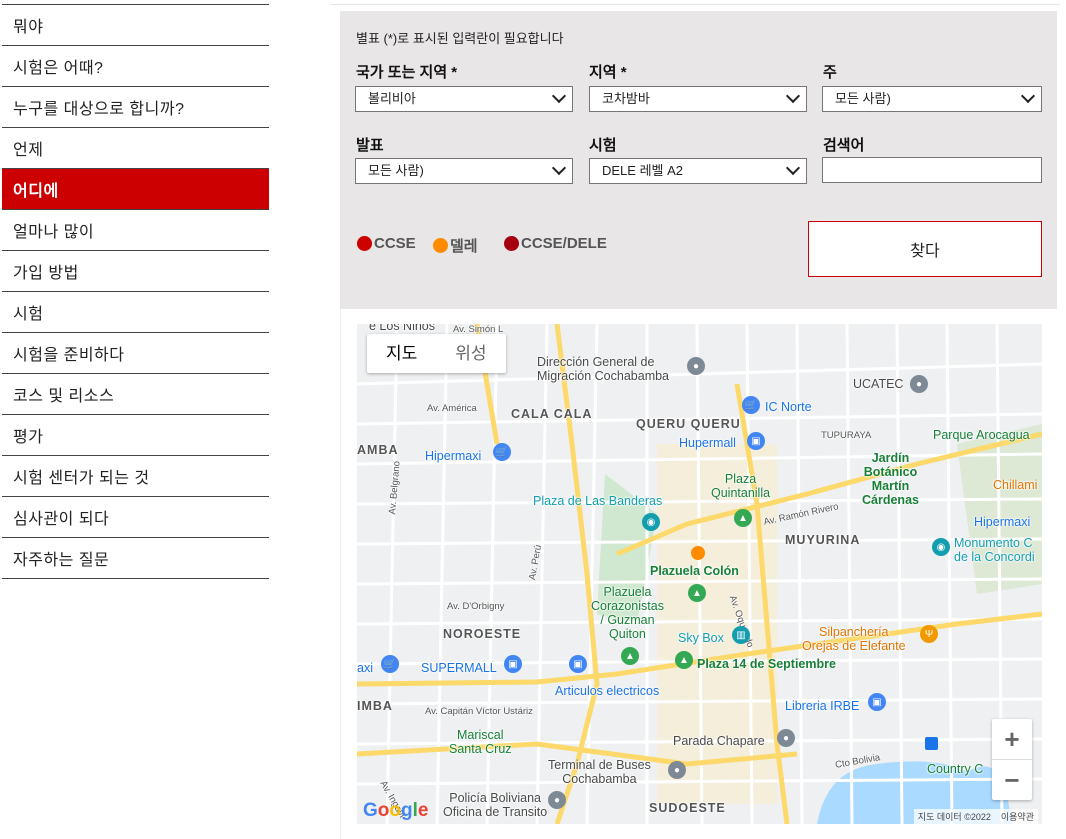  Describe the element at coordinates (135, 66) in the screenshot. I see `sidebar-item: 시험은 어때?` at that location.